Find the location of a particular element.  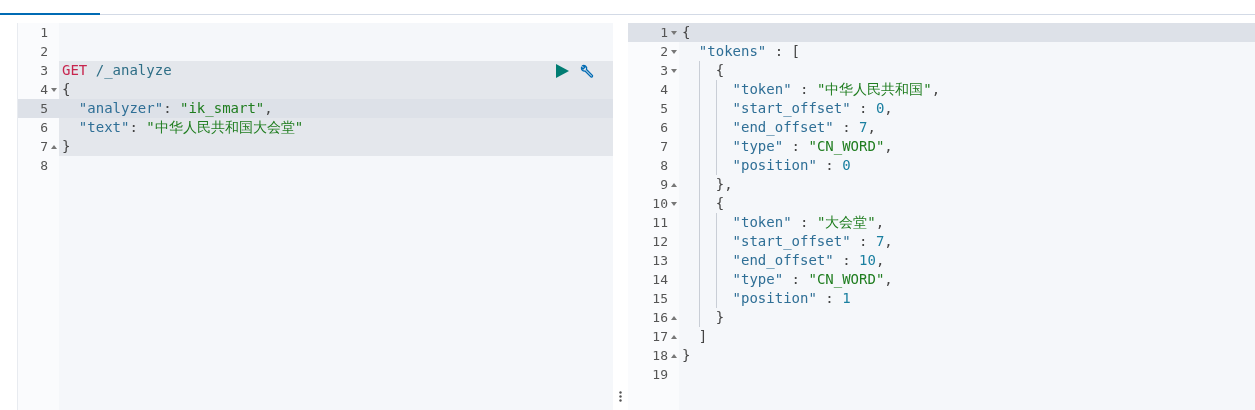

wrench-icon is located at coordinates (587, 71).